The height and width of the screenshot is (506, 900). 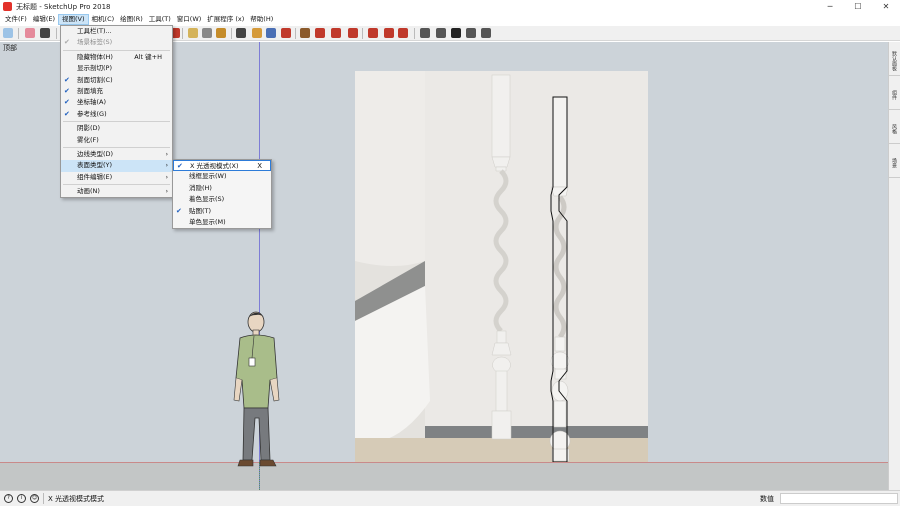 I want to click on zoom-icon, so click(x=271, y=33).